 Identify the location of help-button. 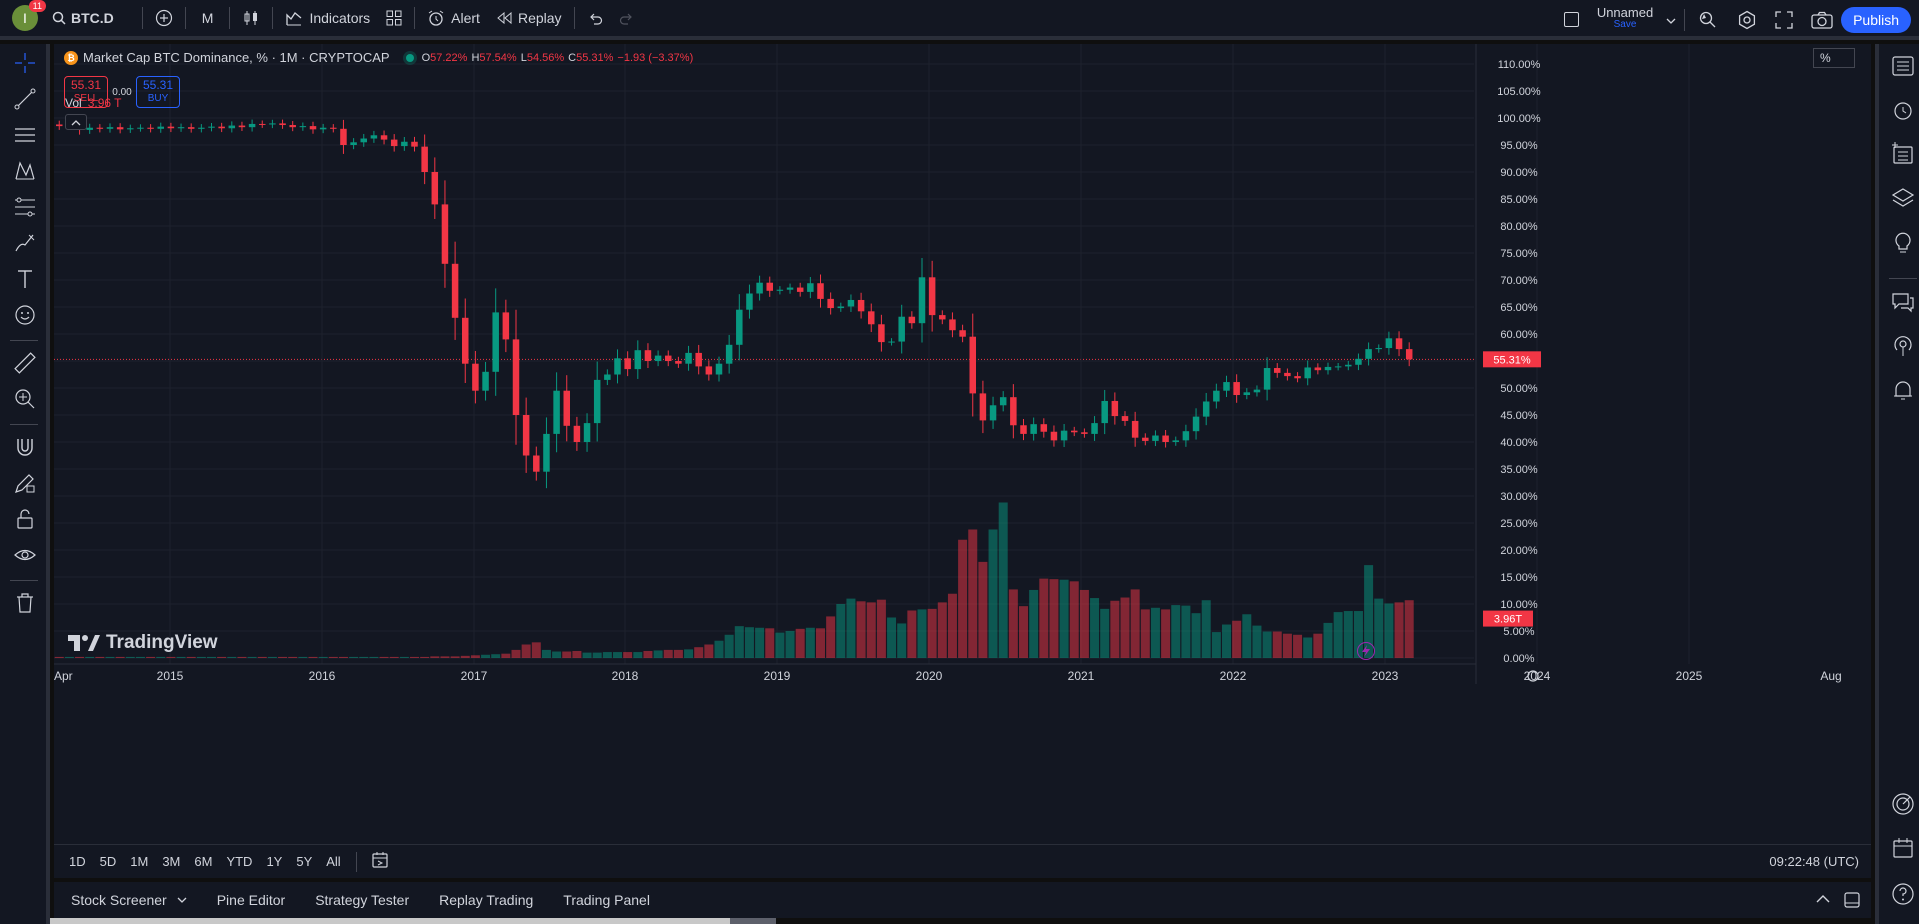
(1903, 894).